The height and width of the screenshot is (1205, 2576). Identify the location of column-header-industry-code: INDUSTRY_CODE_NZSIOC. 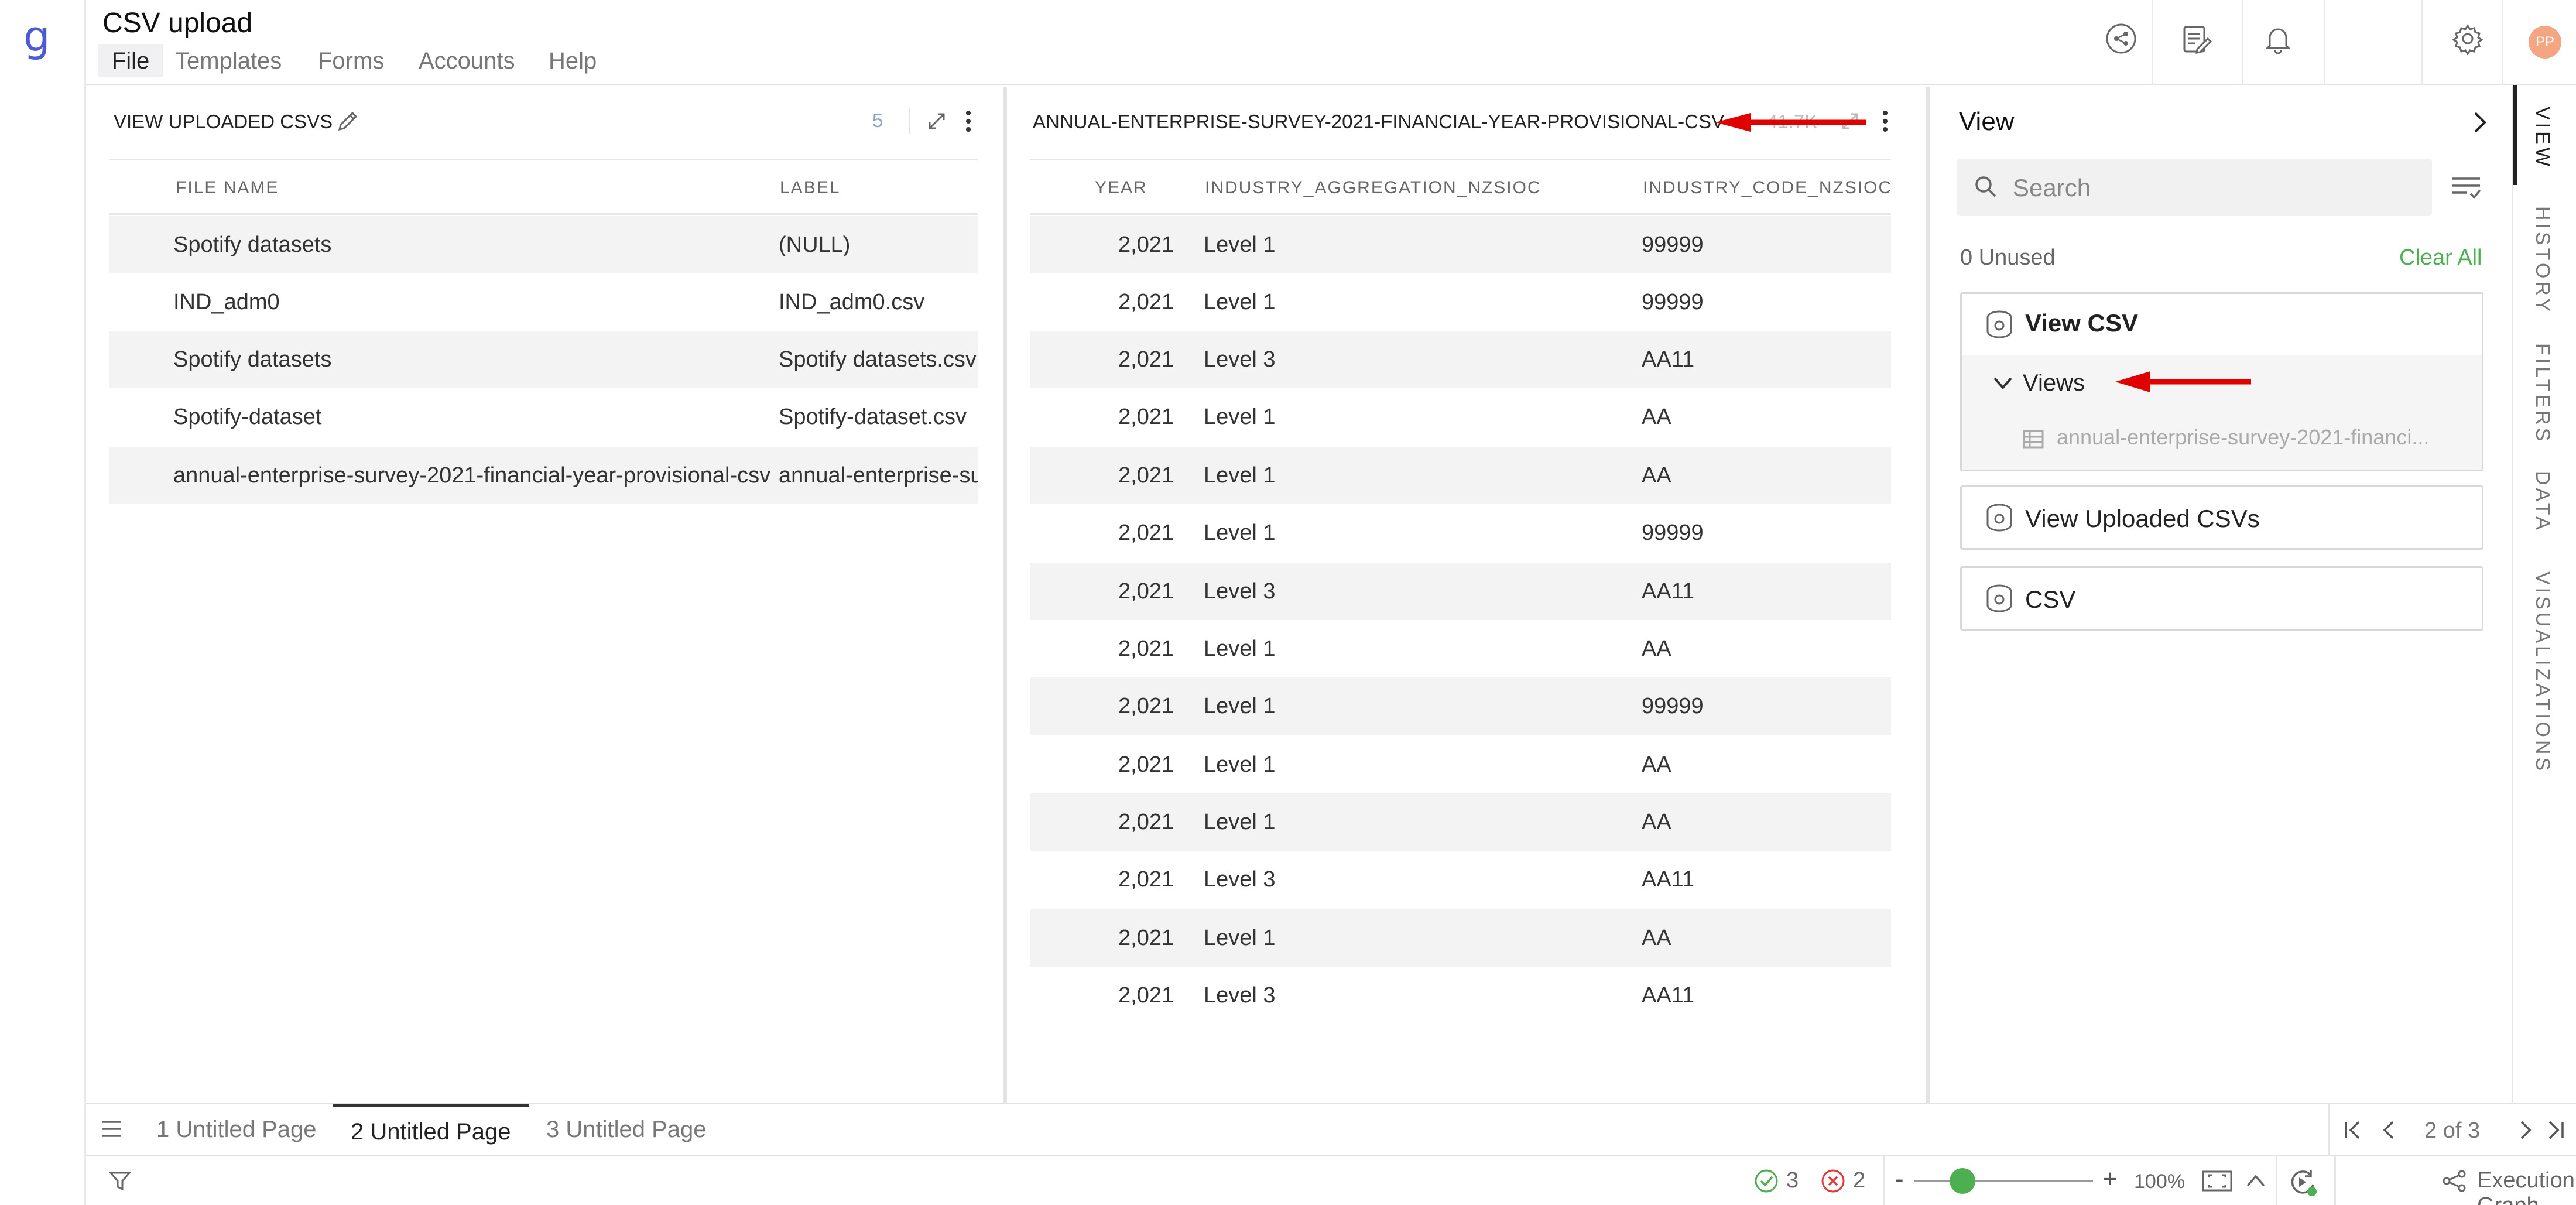
(1767, 188).